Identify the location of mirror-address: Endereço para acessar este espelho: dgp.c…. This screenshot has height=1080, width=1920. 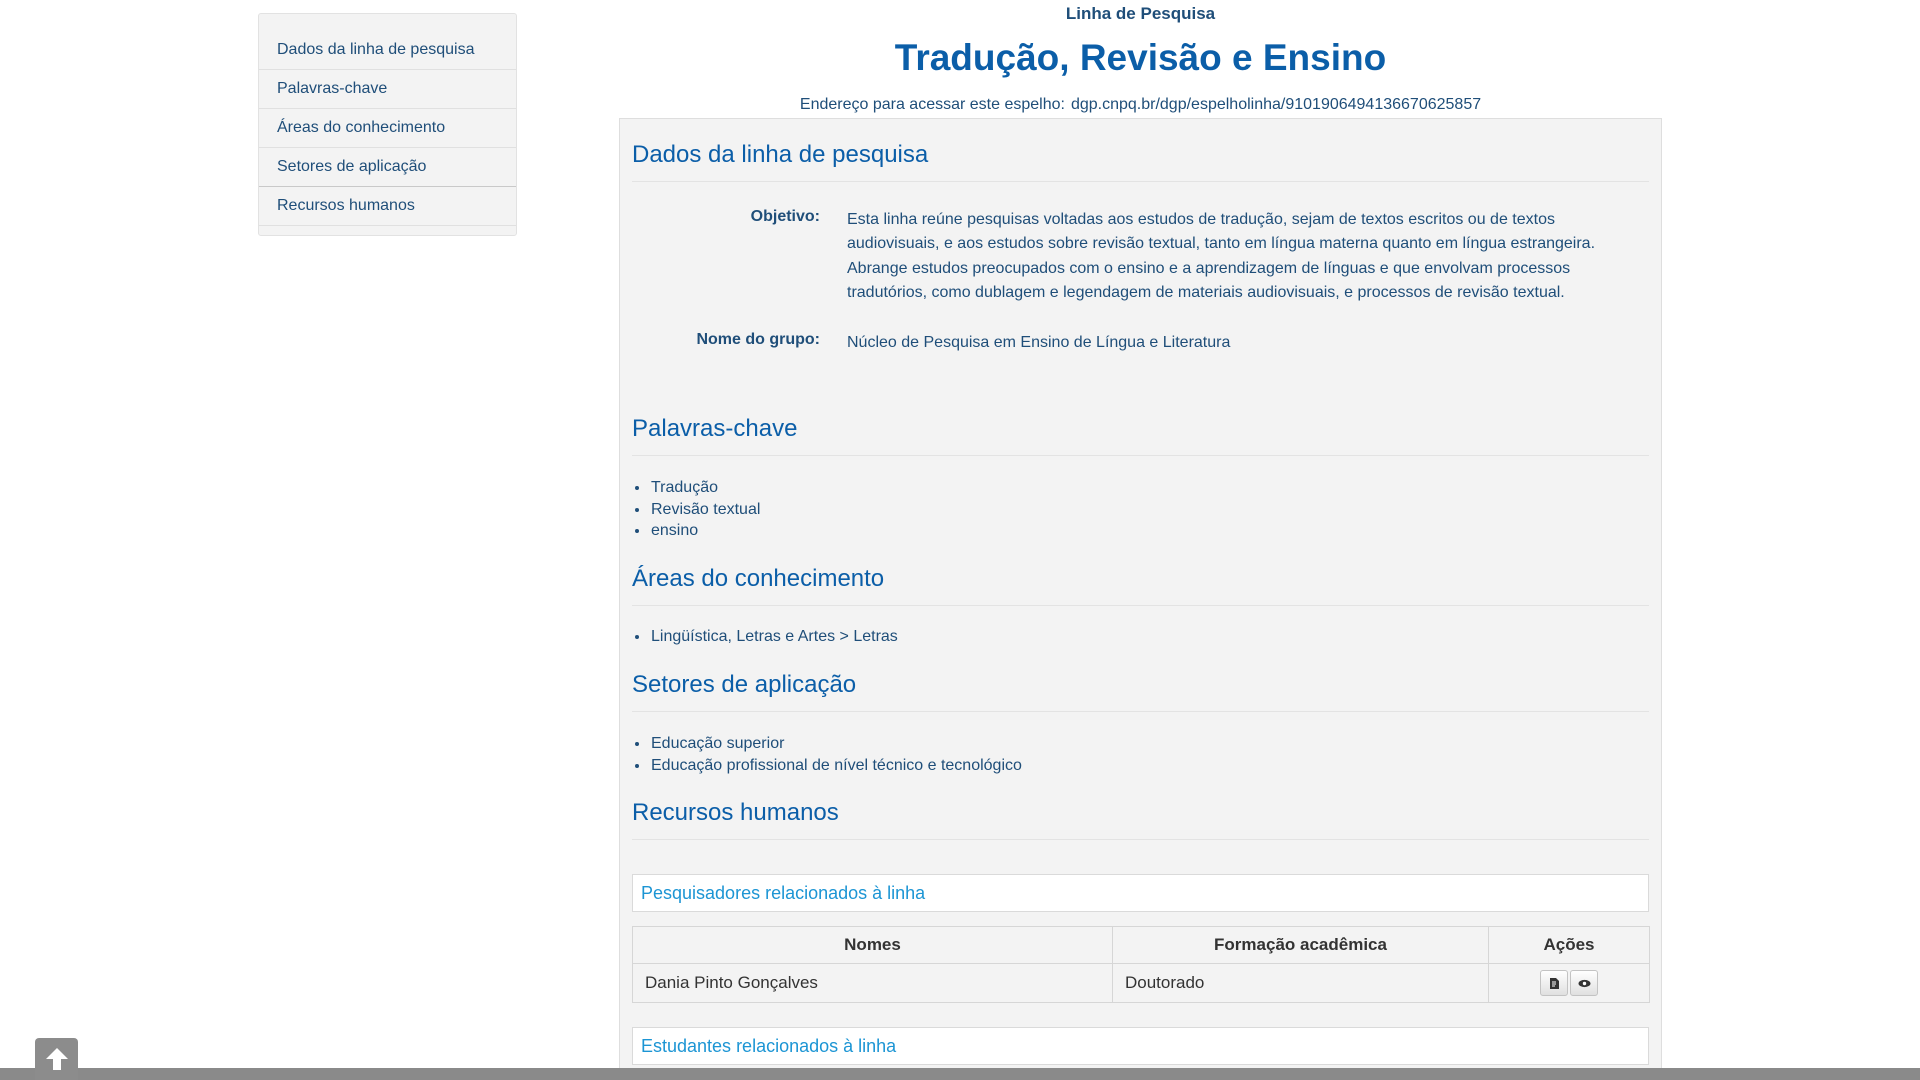
(1140, 105).